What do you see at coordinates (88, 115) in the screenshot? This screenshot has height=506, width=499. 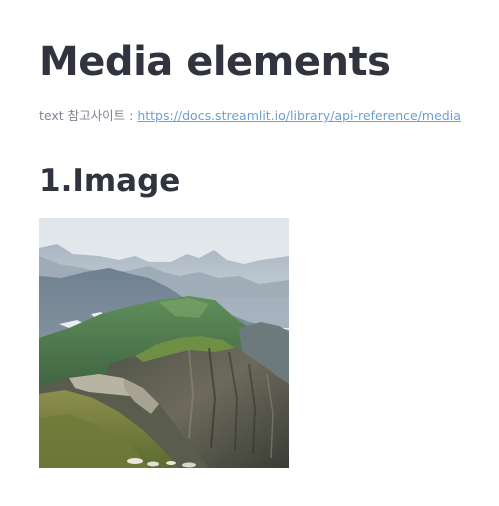 I see `caption-prefix: text 참고사이트 :` at bounding box center [88, 115].